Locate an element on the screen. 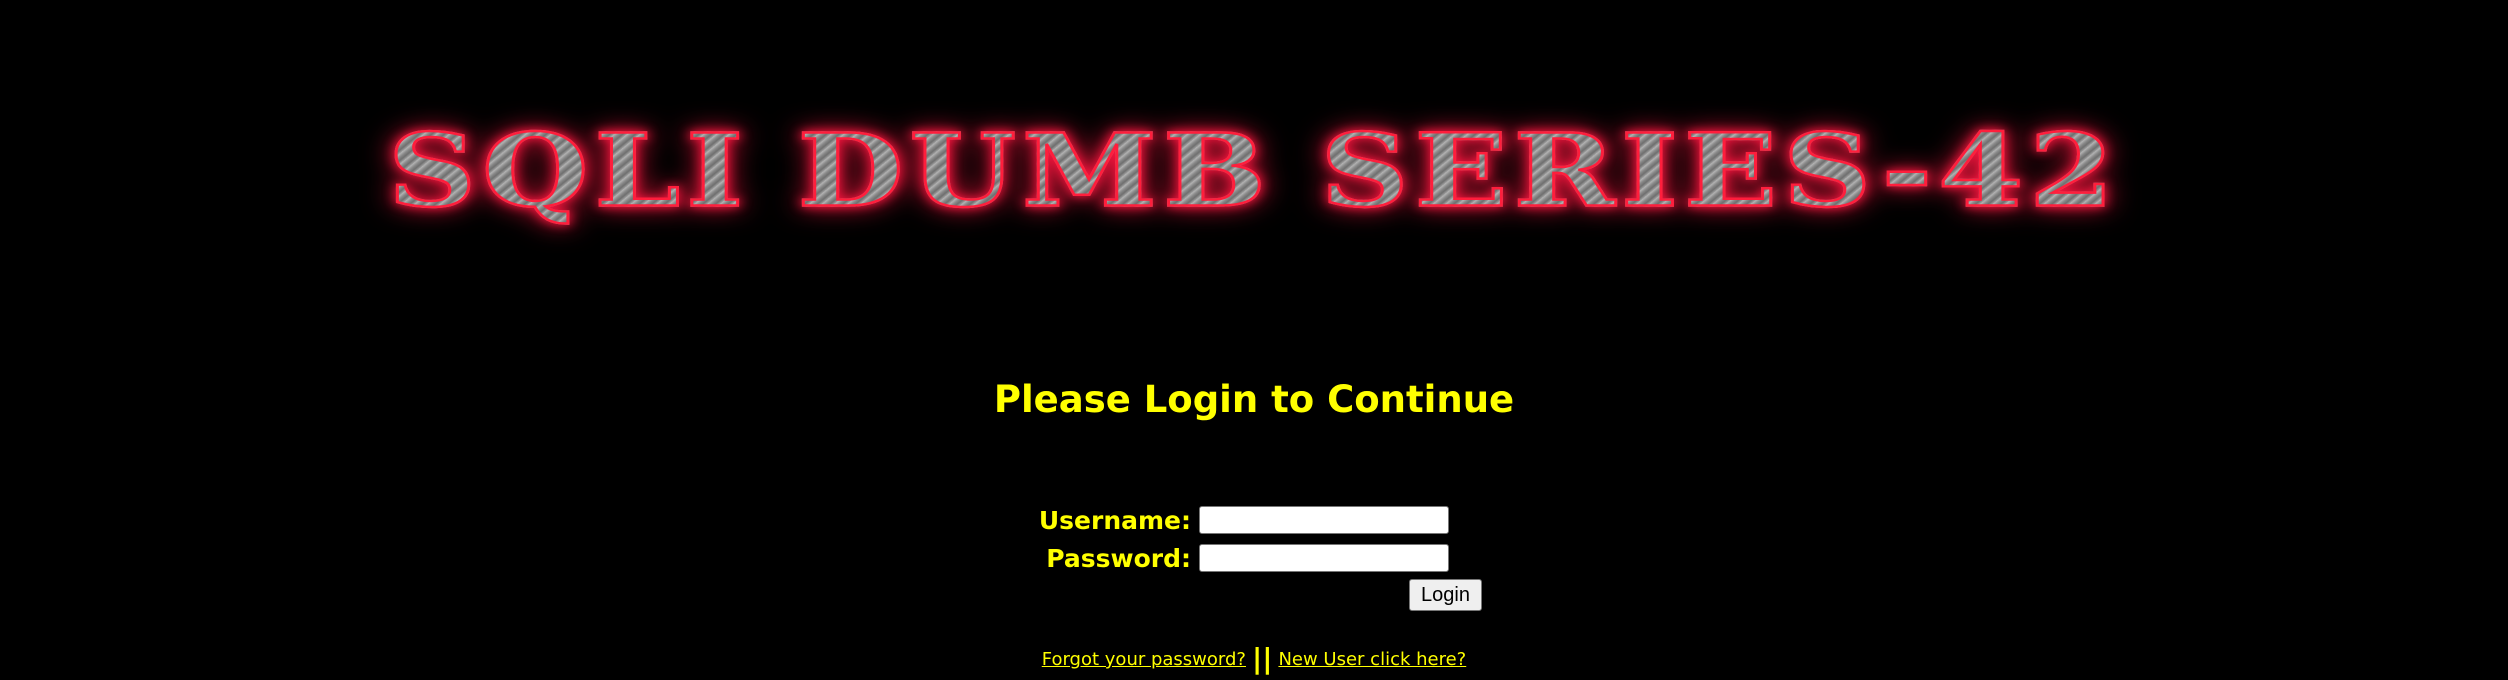 This screenshot has width=2508, height=680. username-label: Username: is located at coordinates (1114, 520).